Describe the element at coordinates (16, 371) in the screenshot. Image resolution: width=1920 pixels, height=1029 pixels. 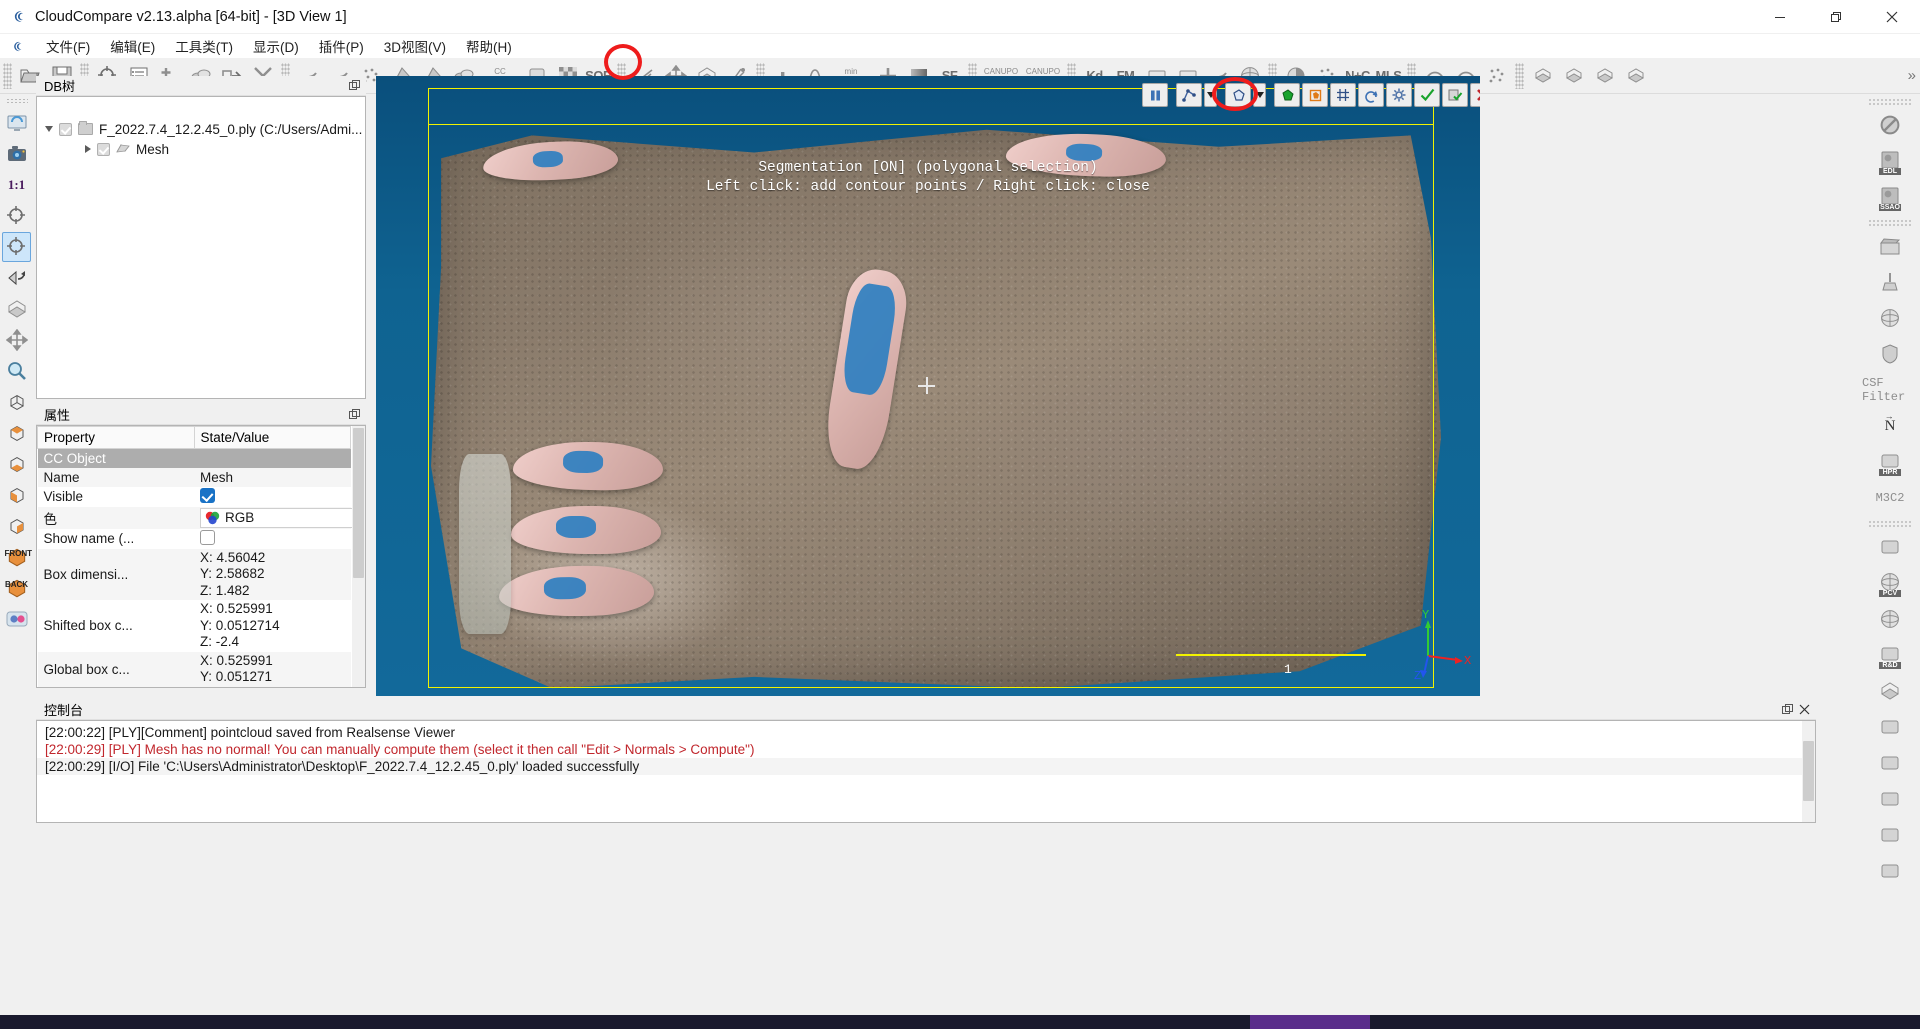
I see `zoom-global-button` at that location.